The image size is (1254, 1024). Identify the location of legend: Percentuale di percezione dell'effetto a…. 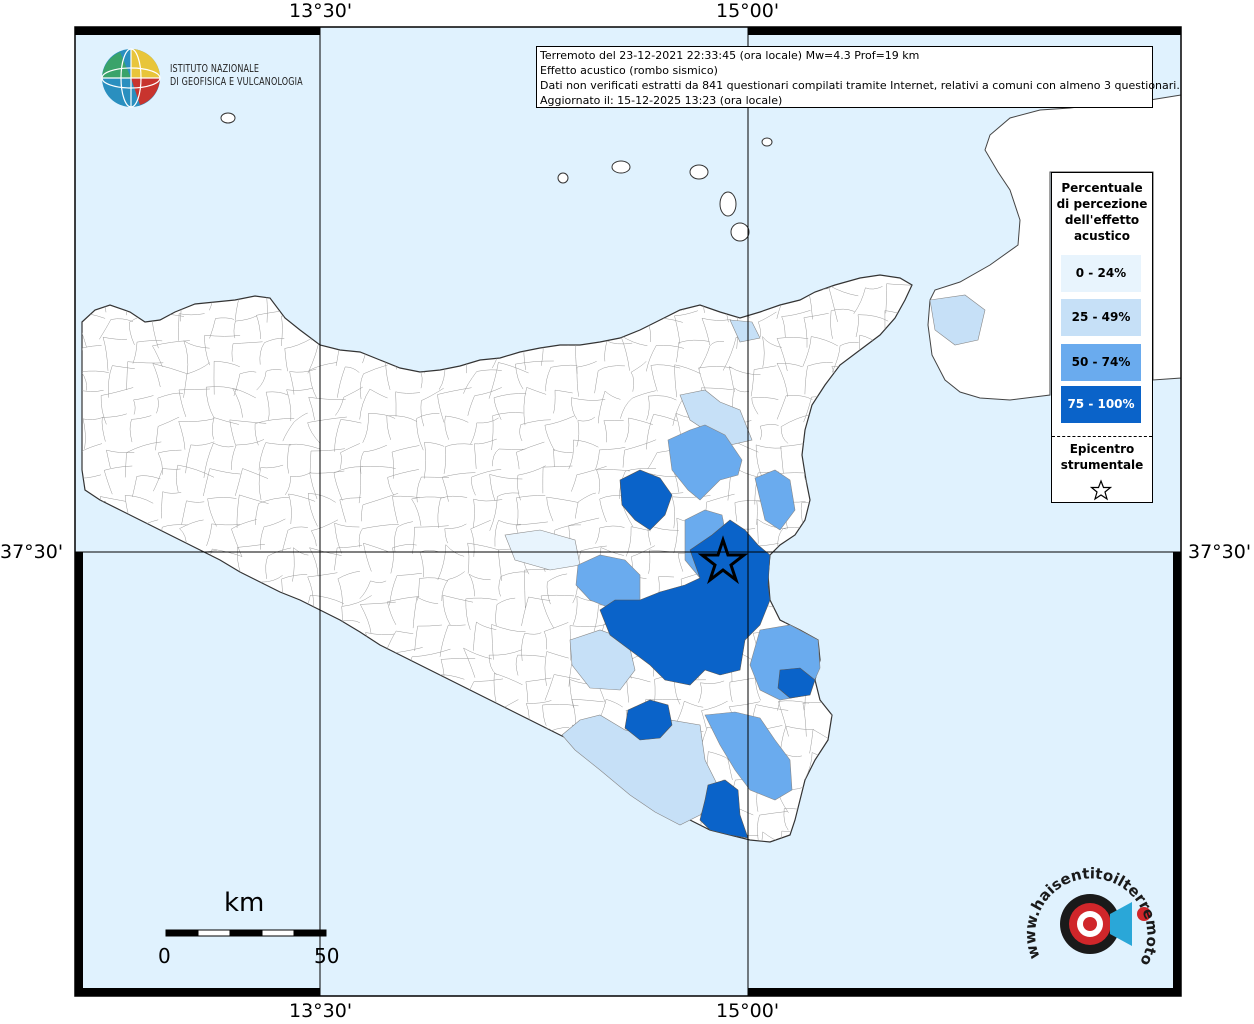
(1102, 337).